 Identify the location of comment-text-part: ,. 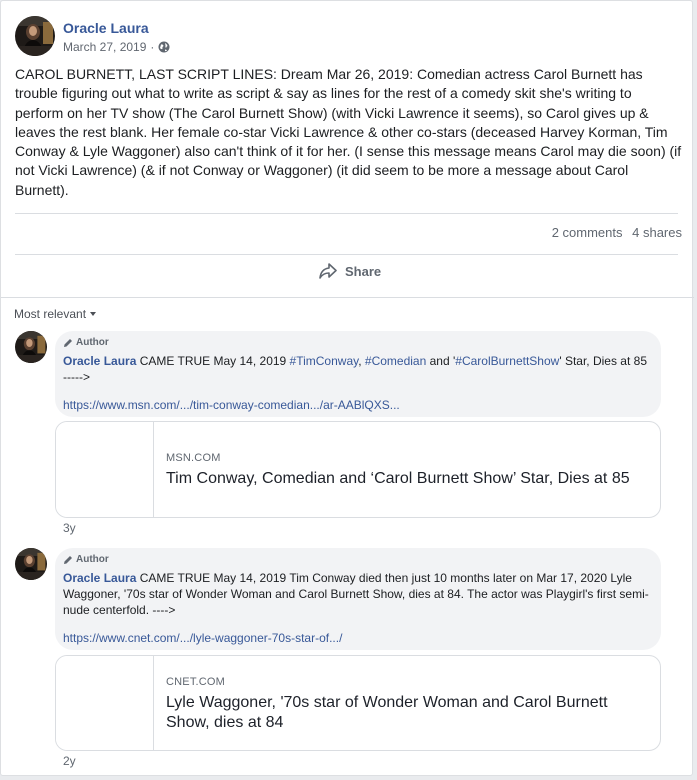
(361, 361).